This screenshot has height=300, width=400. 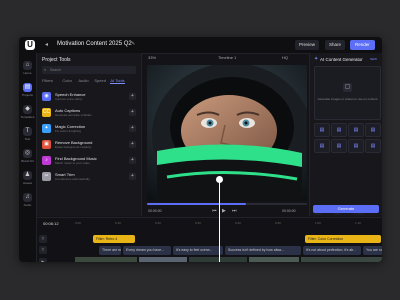 I want to click on time-ruler: 0:00 0:10 0:20 0:30 0:40 0:50 1:00 1:10, so click(x=227, y=223).